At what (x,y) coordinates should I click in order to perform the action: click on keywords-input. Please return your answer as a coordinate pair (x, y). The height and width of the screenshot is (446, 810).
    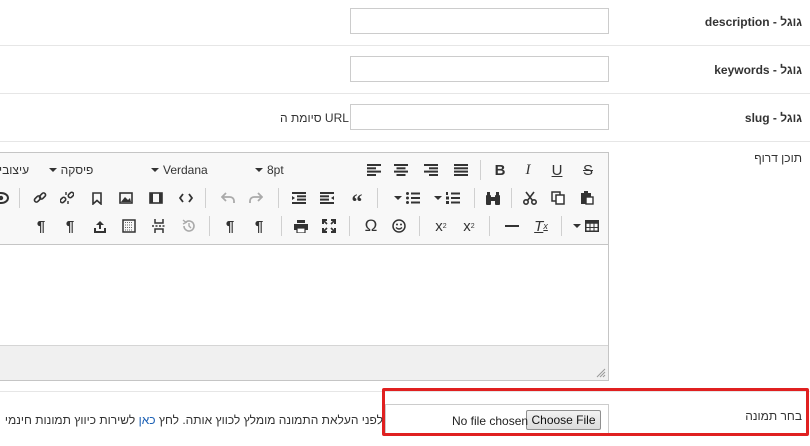
    Looking at the image, I should click on (479, 69).